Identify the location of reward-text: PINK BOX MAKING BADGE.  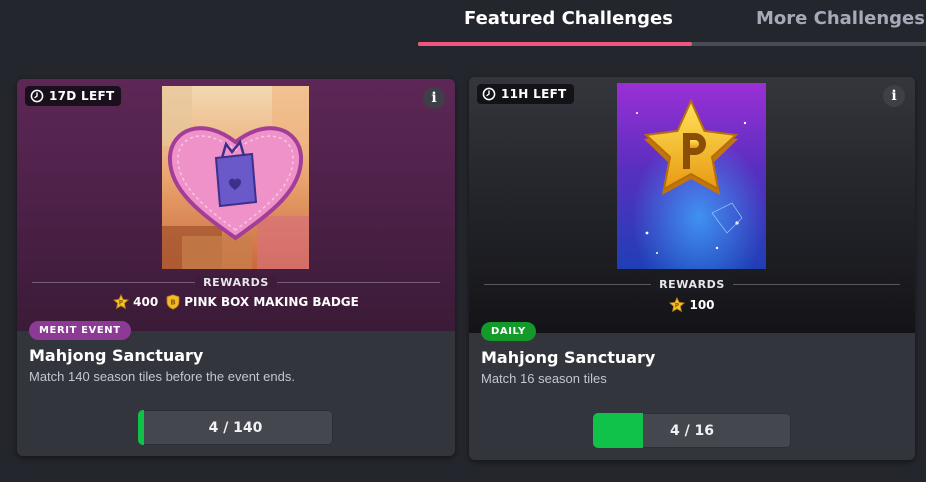
(271, 302).